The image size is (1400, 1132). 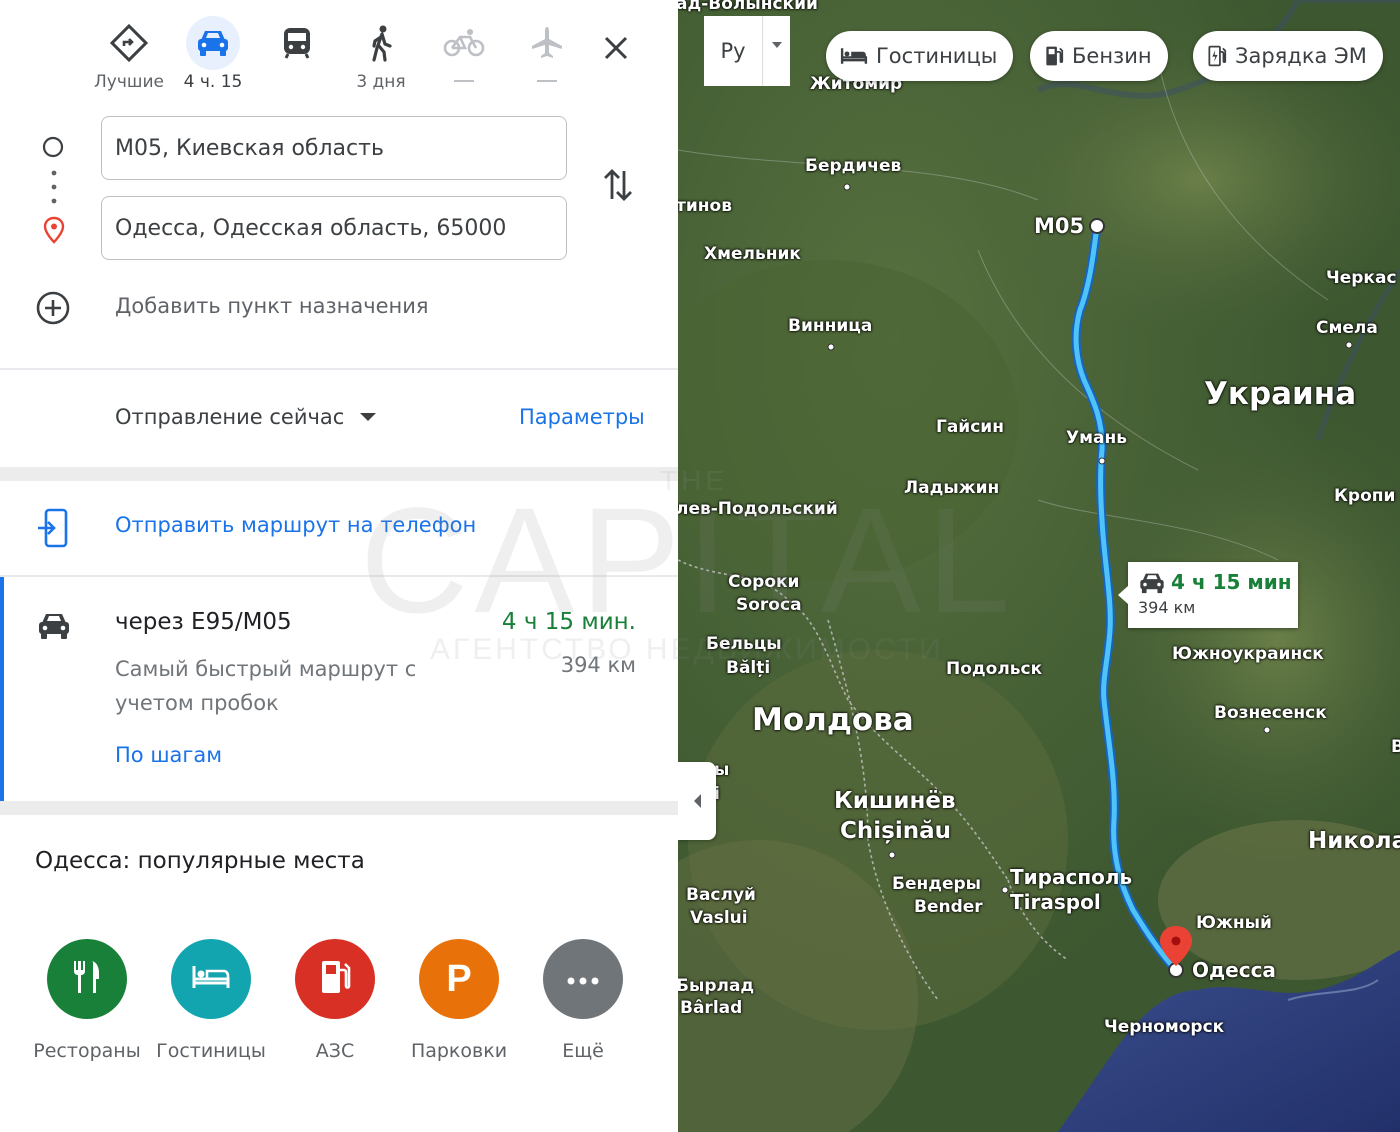 I want to click on mode-label: 3 дня, so click(x=381, y=82).